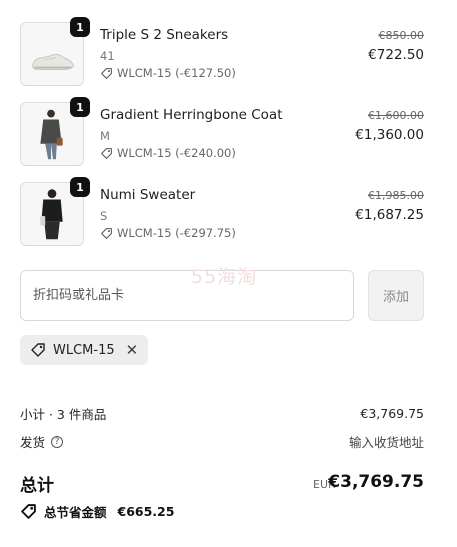 The image size is (457, 547). Describe the element at coordinates (401, 35) in the screenshot. I see `original-price: €850.00` at that location.